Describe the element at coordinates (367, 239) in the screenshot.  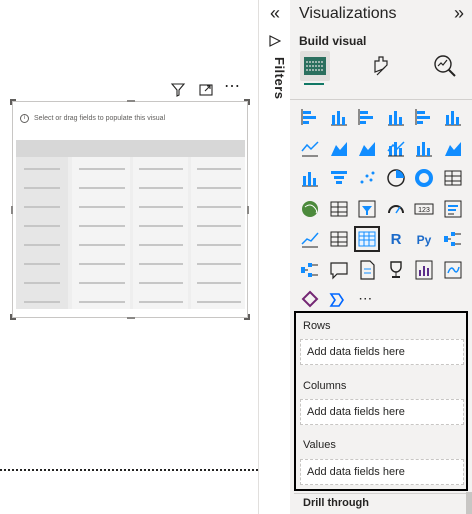
I see `matrix-icon` at that location.